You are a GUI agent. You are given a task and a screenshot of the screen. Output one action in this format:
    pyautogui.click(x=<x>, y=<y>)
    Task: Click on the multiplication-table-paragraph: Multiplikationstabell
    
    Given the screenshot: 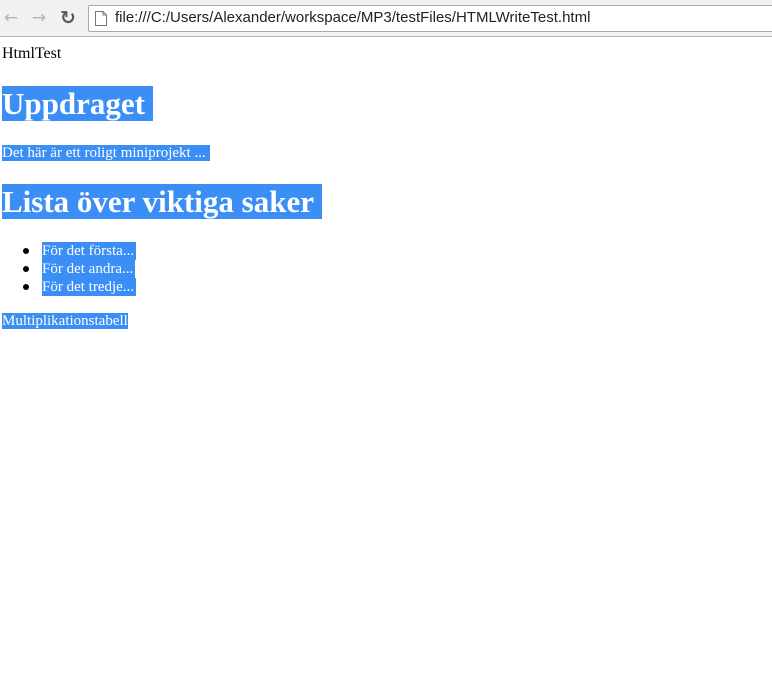 What is the action you would take?
    pyautogui.click(x=65, y=321)
    